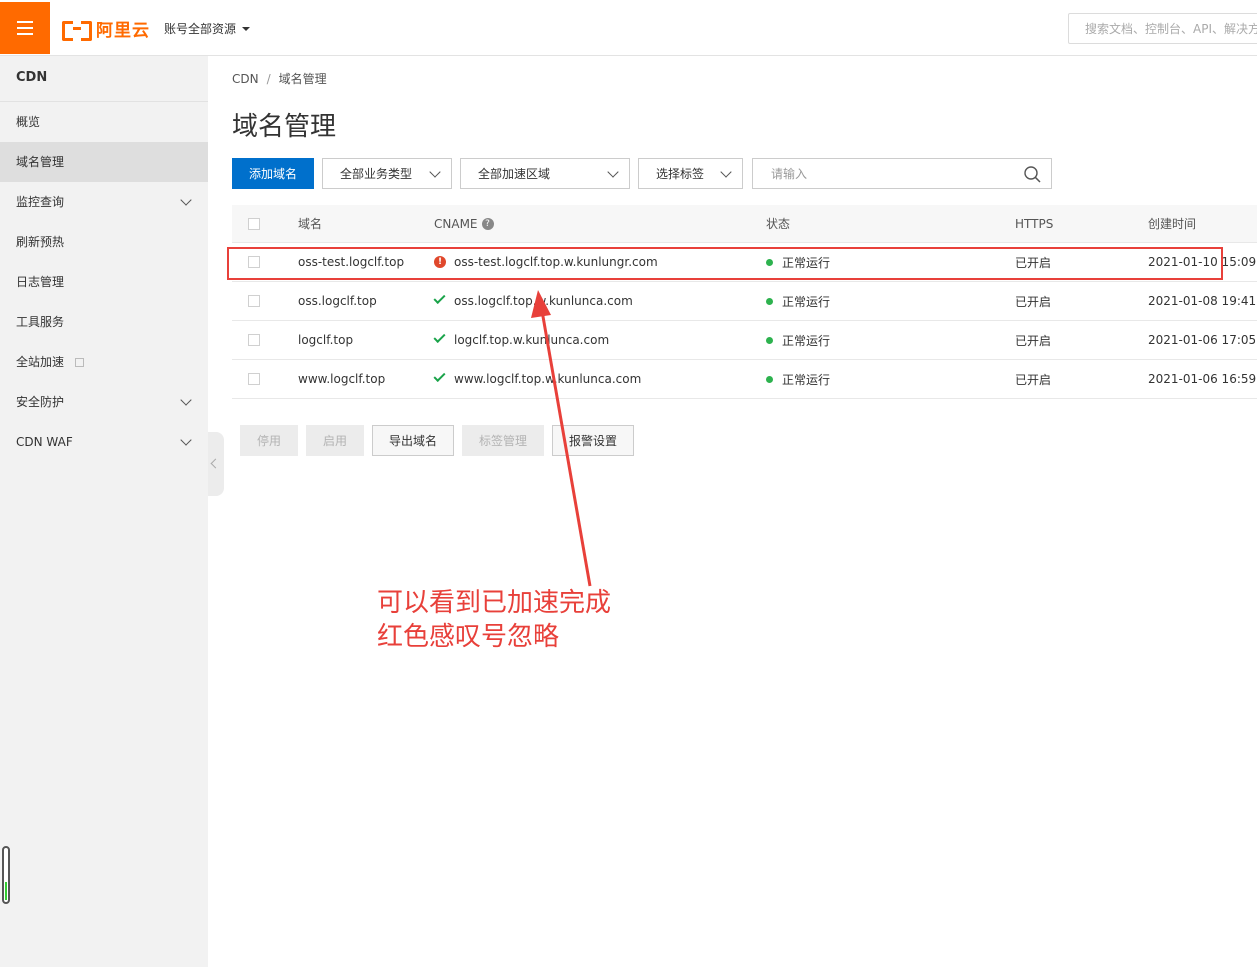 Image resolution: width=1257 pixels, height=967 pixels. I want to click on sidebar-collapse-button, so click(216, 464).